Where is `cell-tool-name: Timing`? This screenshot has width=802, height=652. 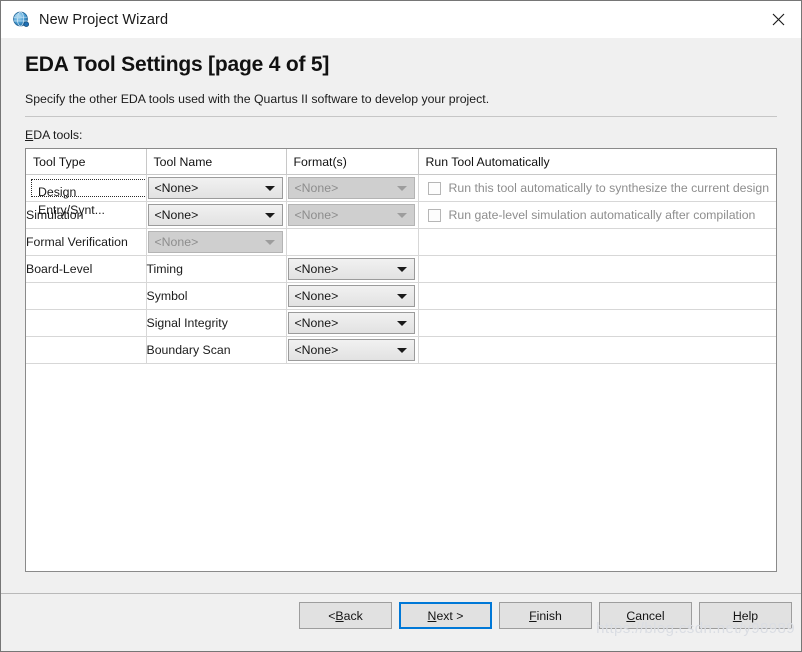 cell-tool-name: Timing is located at coordinates (216, 269).